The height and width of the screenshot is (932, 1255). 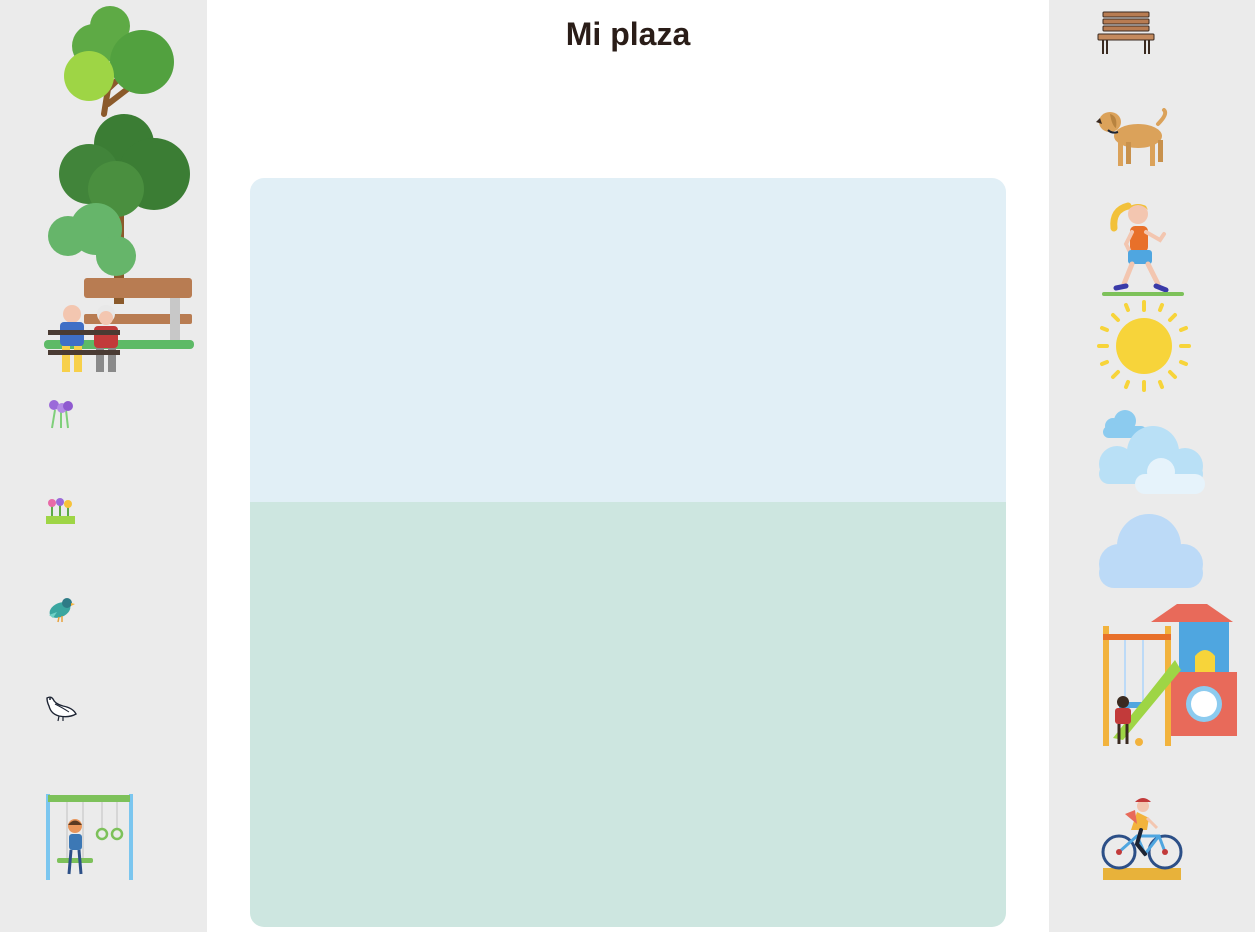 I want to click on pigeon-sticker, so click(x=61, y=708).